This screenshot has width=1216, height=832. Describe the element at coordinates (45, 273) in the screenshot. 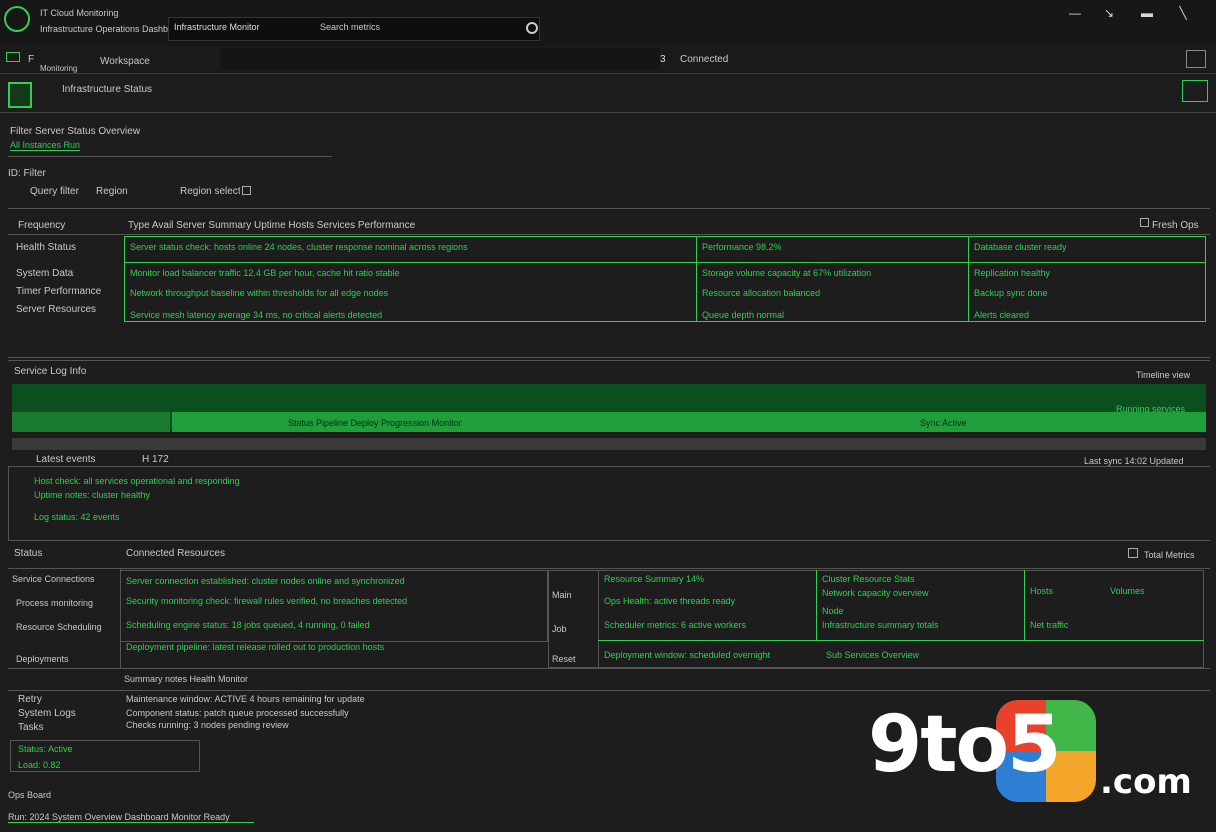

I see `overview-row-label: System Data` at that location.